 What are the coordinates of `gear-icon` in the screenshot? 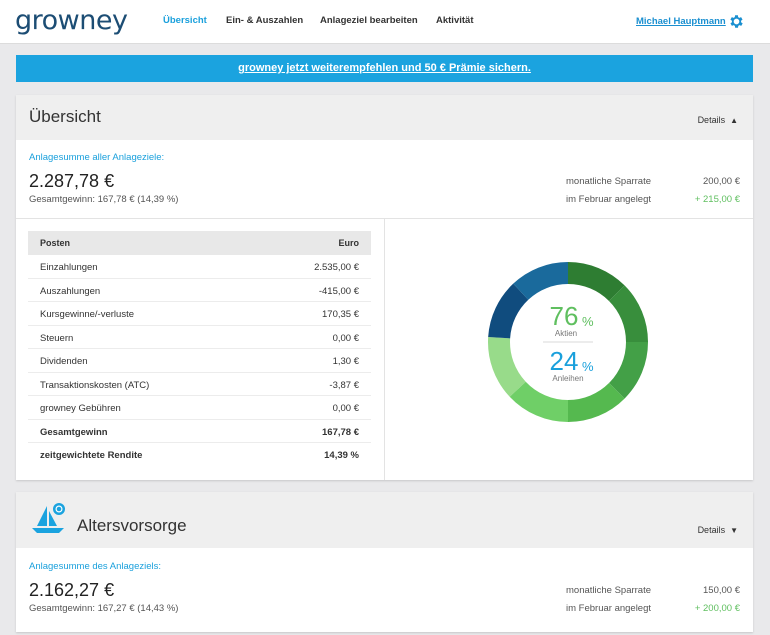 It's located at (736, 21).